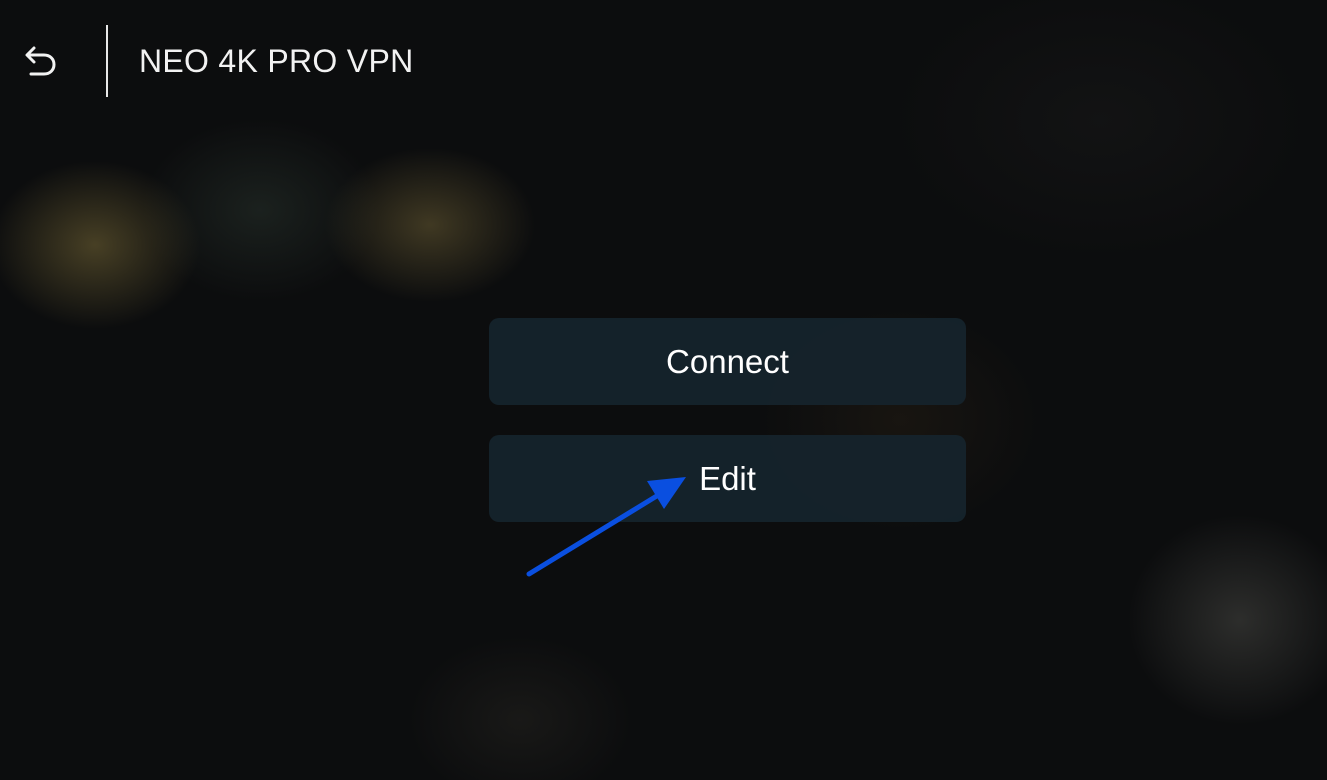 This screenshot has height=780, width=1327. I want to click on connect-button: Connect, so click(727, 361).